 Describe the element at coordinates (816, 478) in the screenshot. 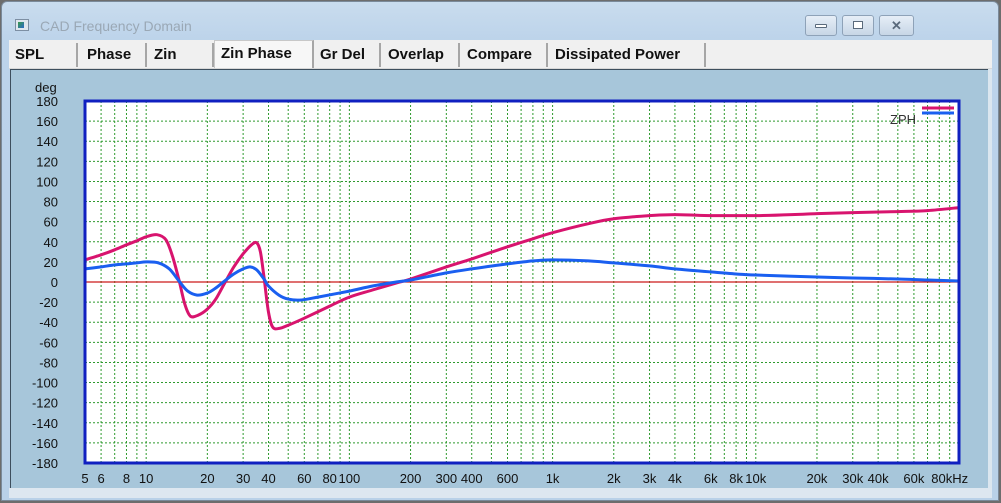

I see `x-tick-label: 20k` at that location.